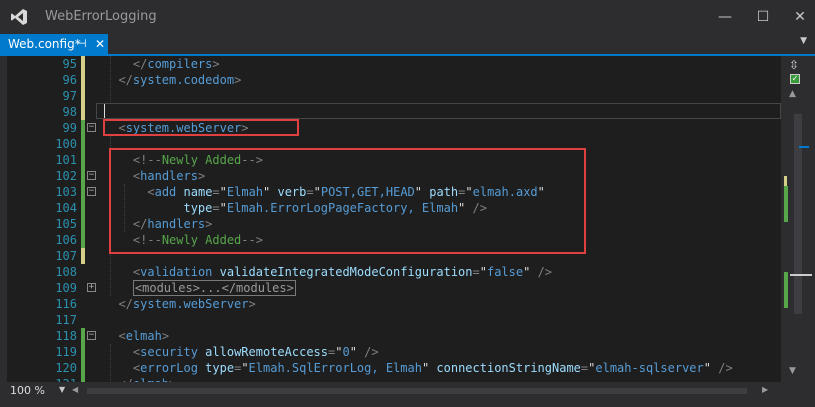 The height and width of the screenshot is (407, 815). I want to click on maximize-button: ☐, so click(763, 17).